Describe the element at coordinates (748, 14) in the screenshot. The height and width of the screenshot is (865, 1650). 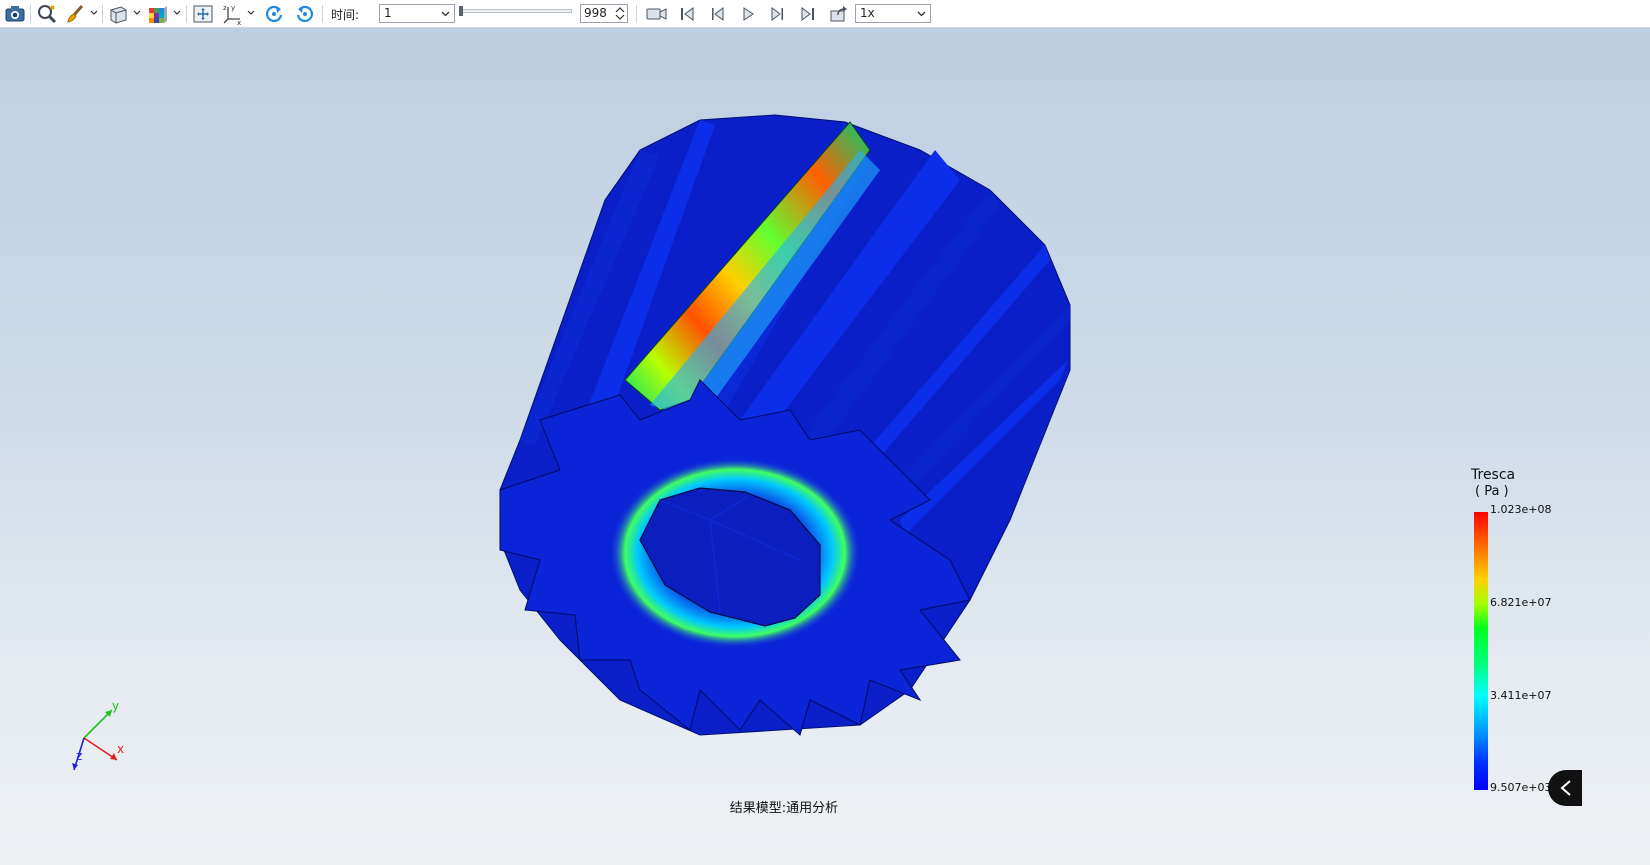
I see `play-icon` at that location.